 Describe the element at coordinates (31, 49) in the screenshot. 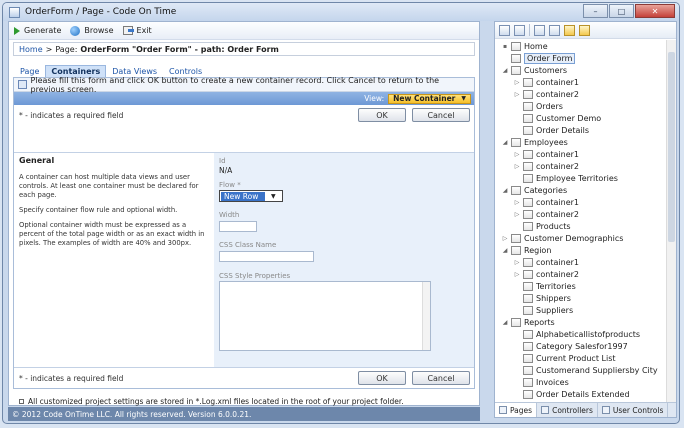

I see `breadcrumb-home-link: Home` at that location.